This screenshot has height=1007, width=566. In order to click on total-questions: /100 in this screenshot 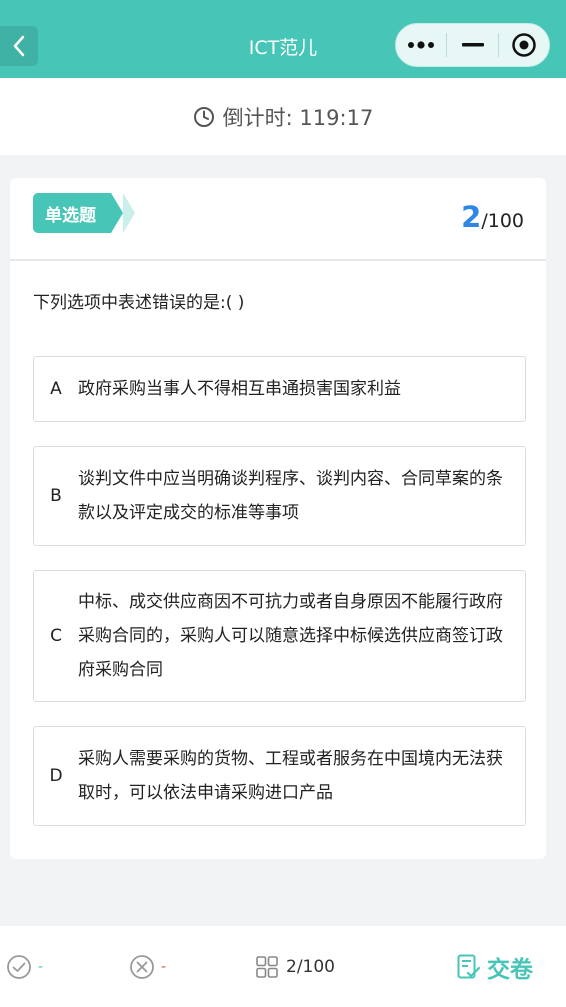, I will do `click(502, 221)`.